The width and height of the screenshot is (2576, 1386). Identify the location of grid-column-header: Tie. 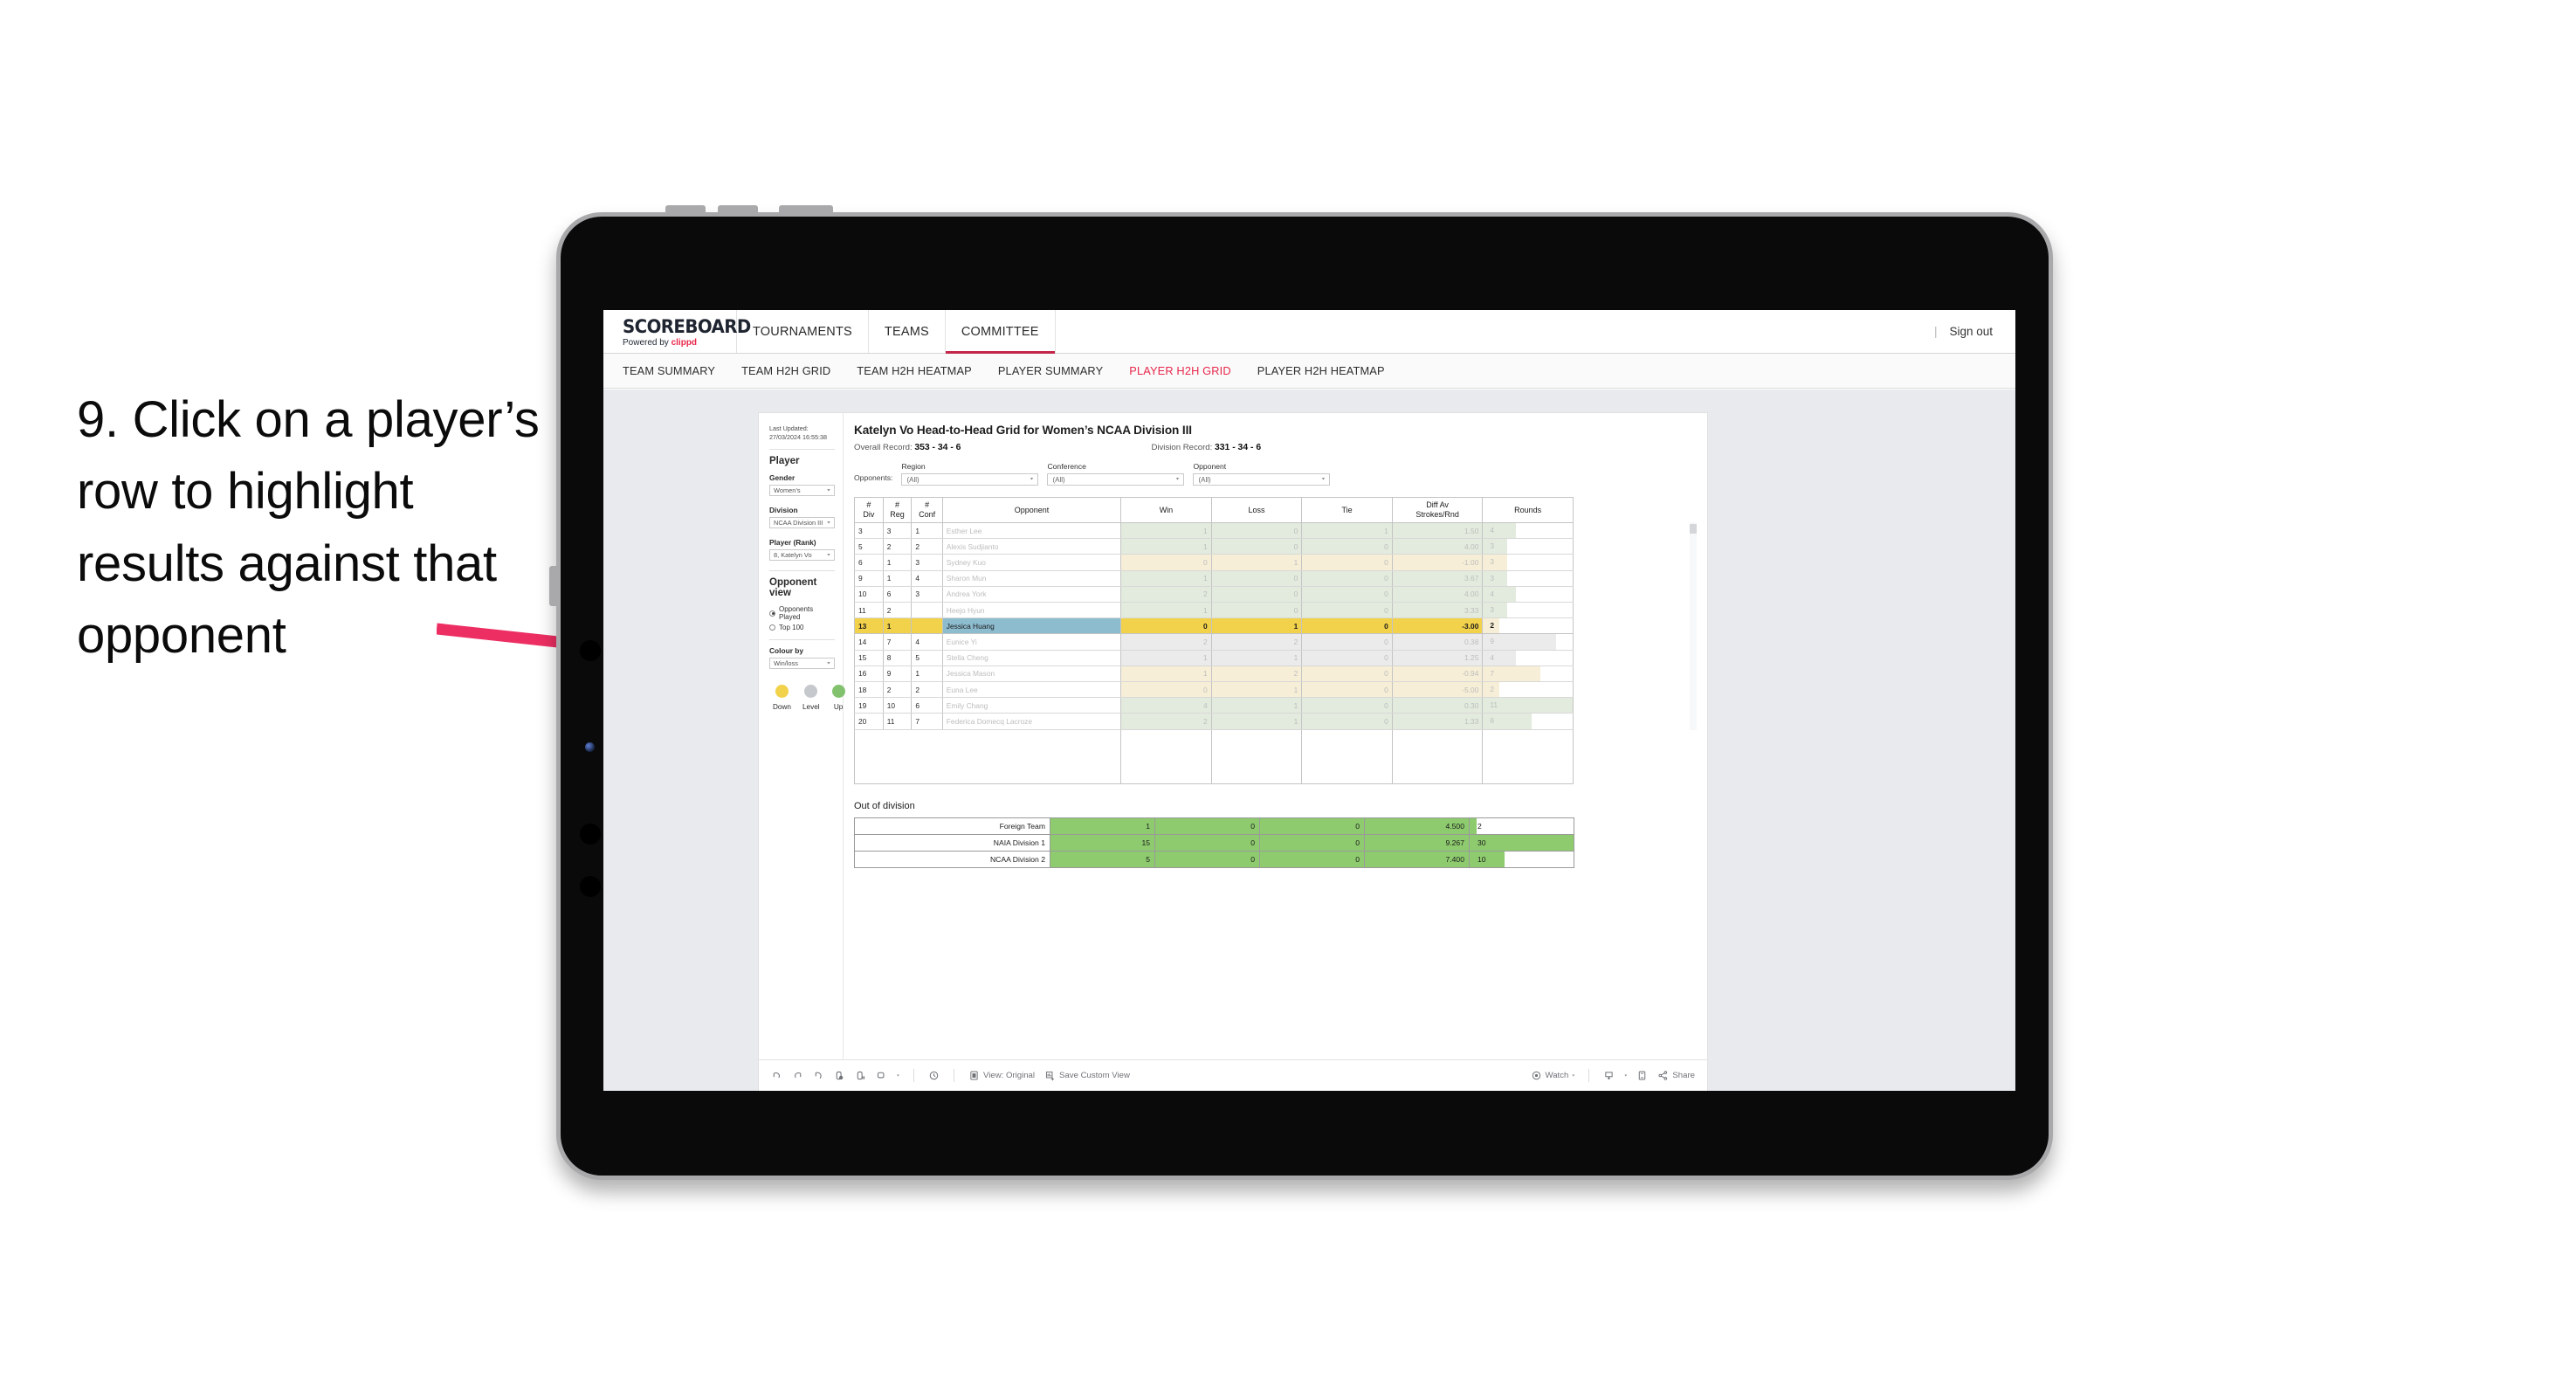
(1347, 510).